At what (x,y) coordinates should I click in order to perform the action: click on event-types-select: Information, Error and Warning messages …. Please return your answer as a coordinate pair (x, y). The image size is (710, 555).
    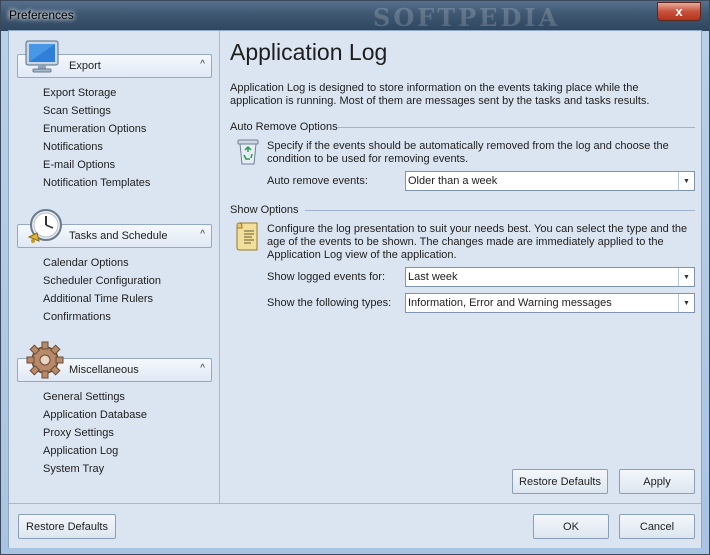
    Looking at the image, I should click on (550, 303).